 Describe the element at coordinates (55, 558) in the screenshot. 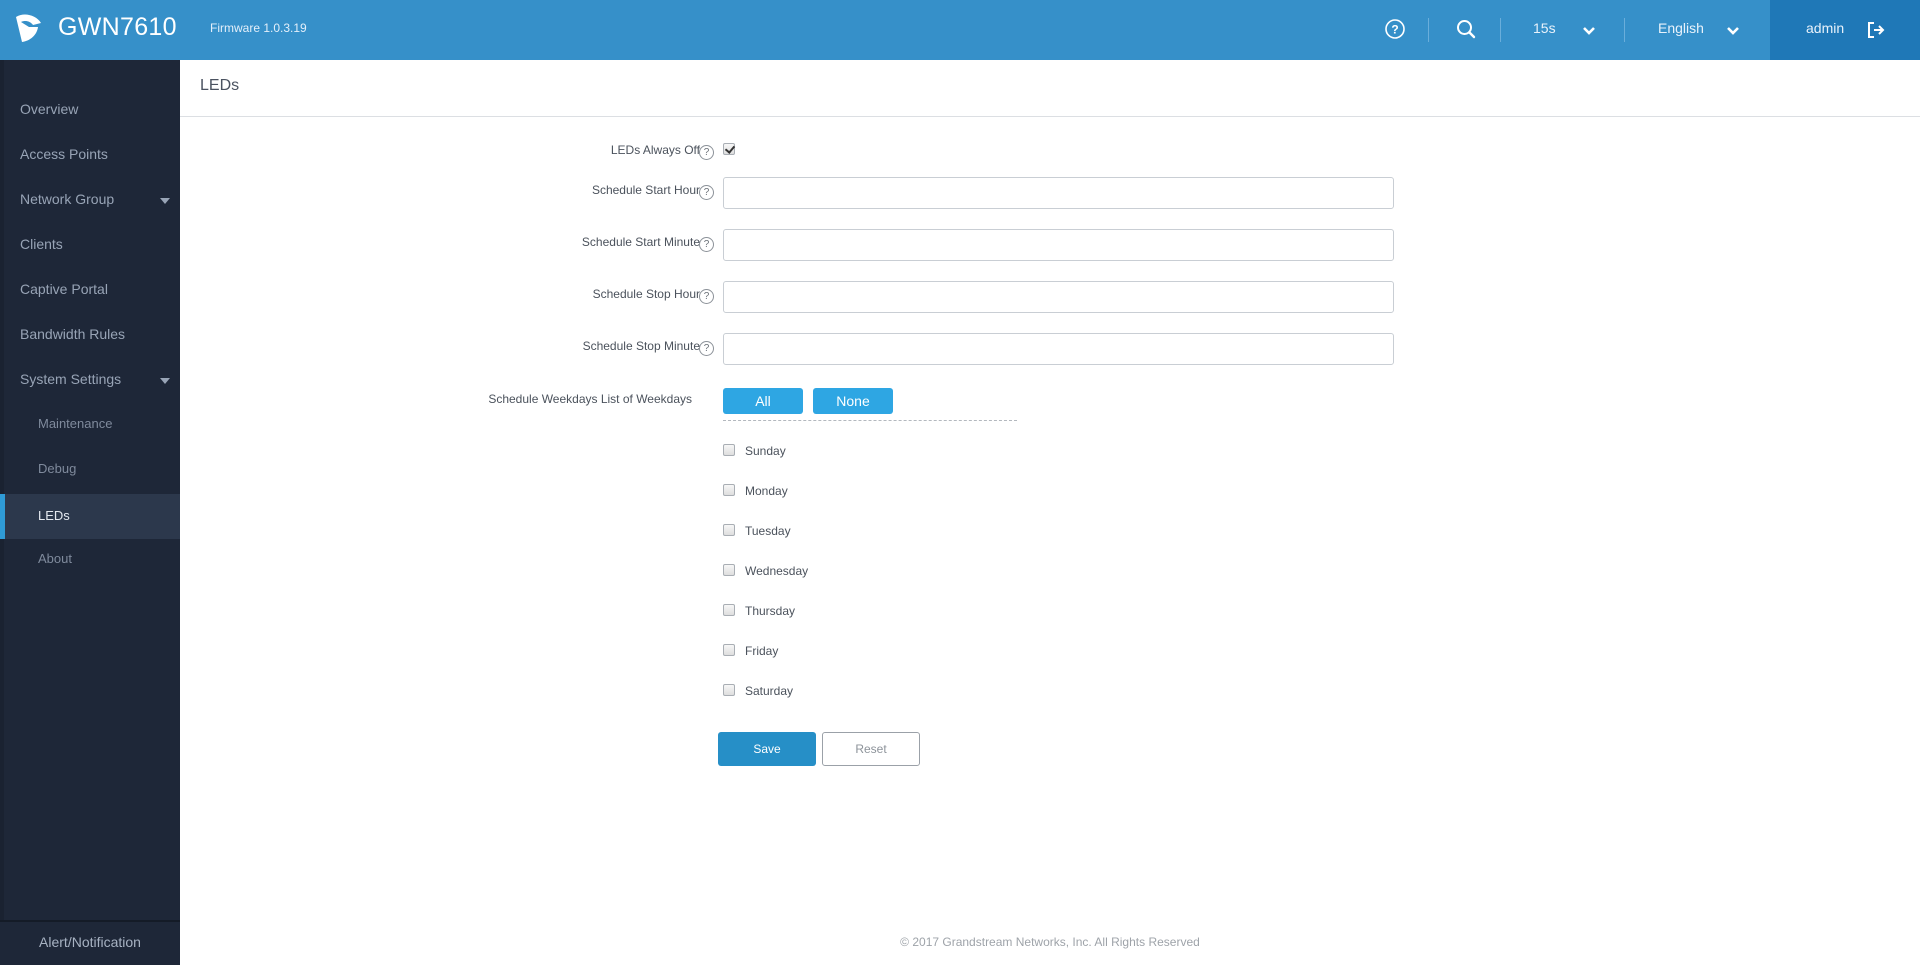

I see `sidebar-item-label: About` at that location.